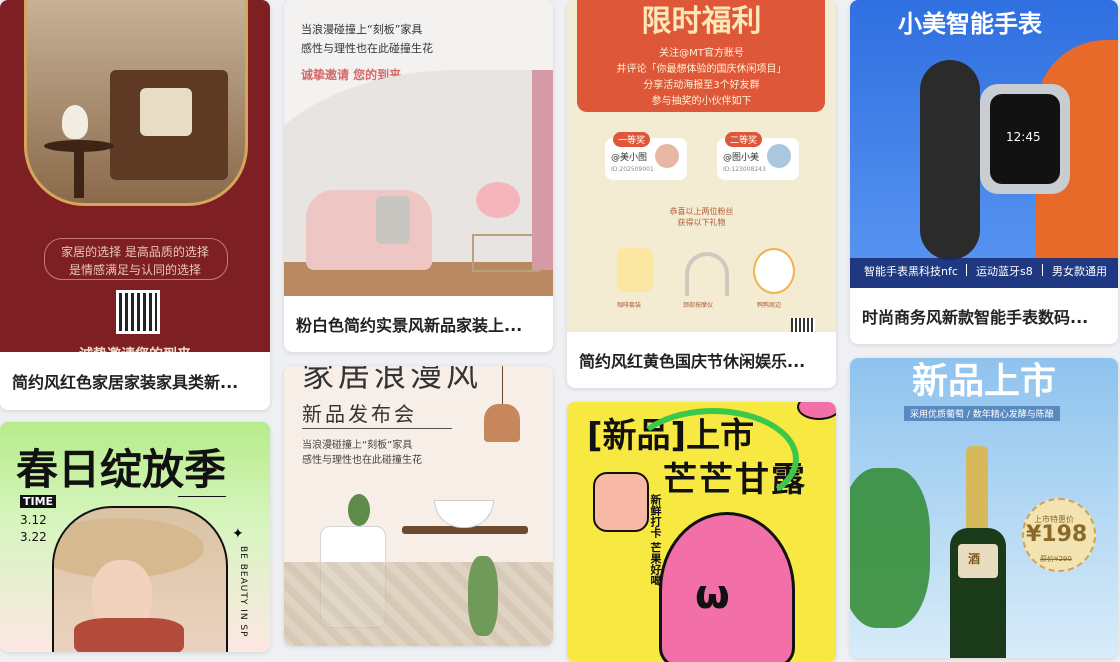  Describe the element at coordinates (121, 469) in the screenshot. I see `poster-heading: 春日绽放季` at that location.